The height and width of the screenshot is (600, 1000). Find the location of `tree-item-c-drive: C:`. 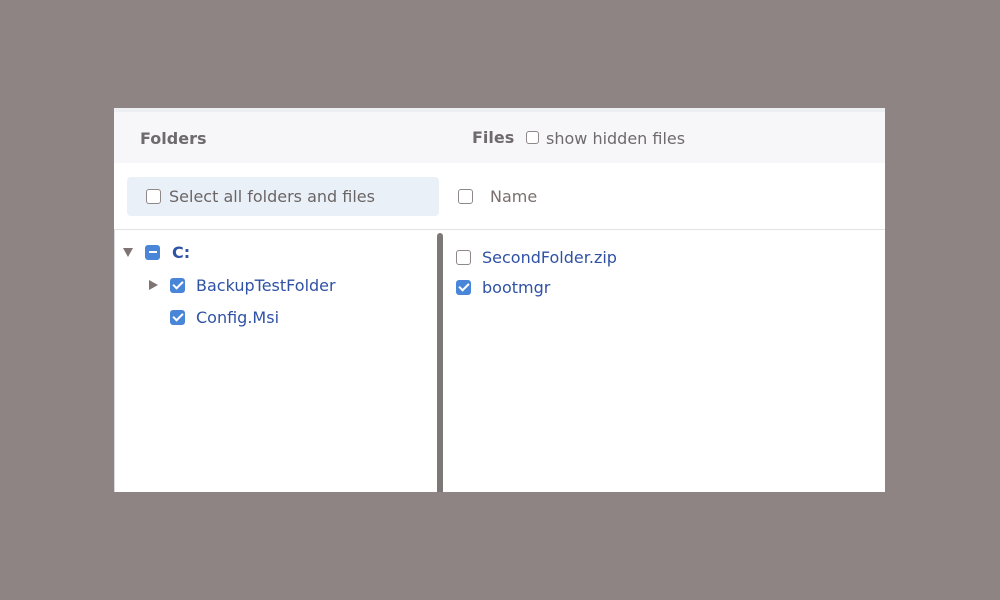

tree-item-c-drive: C: is located at coordinates (156, 252).